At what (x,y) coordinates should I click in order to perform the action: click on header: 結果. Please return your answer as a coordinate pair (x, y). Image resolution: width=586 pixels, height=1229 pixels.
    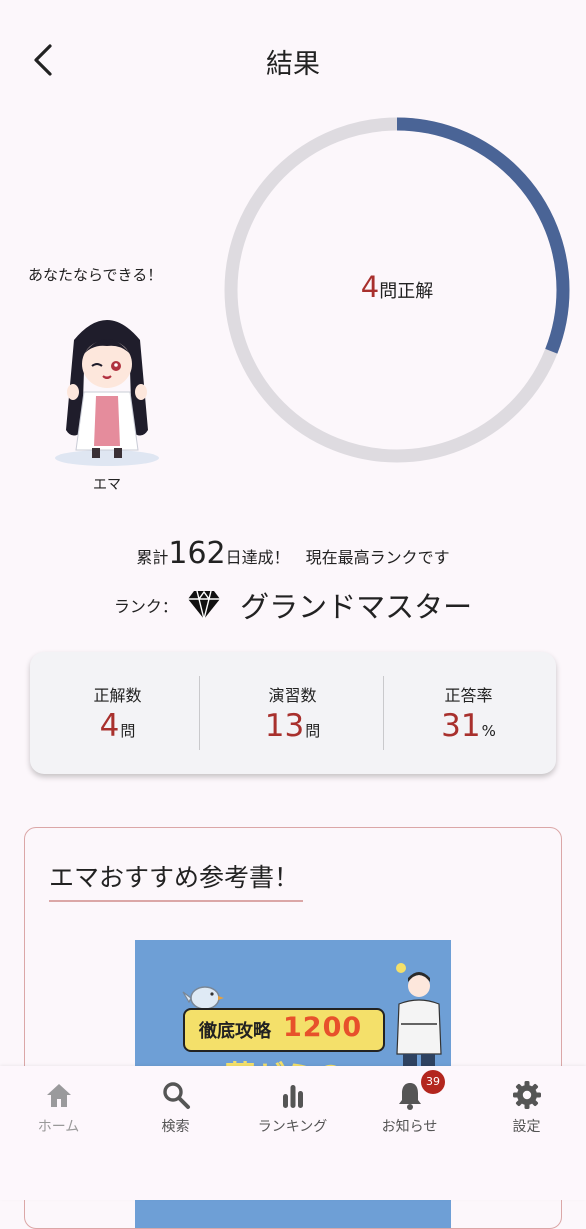
    Looking at the image, I should click on (293, 55).